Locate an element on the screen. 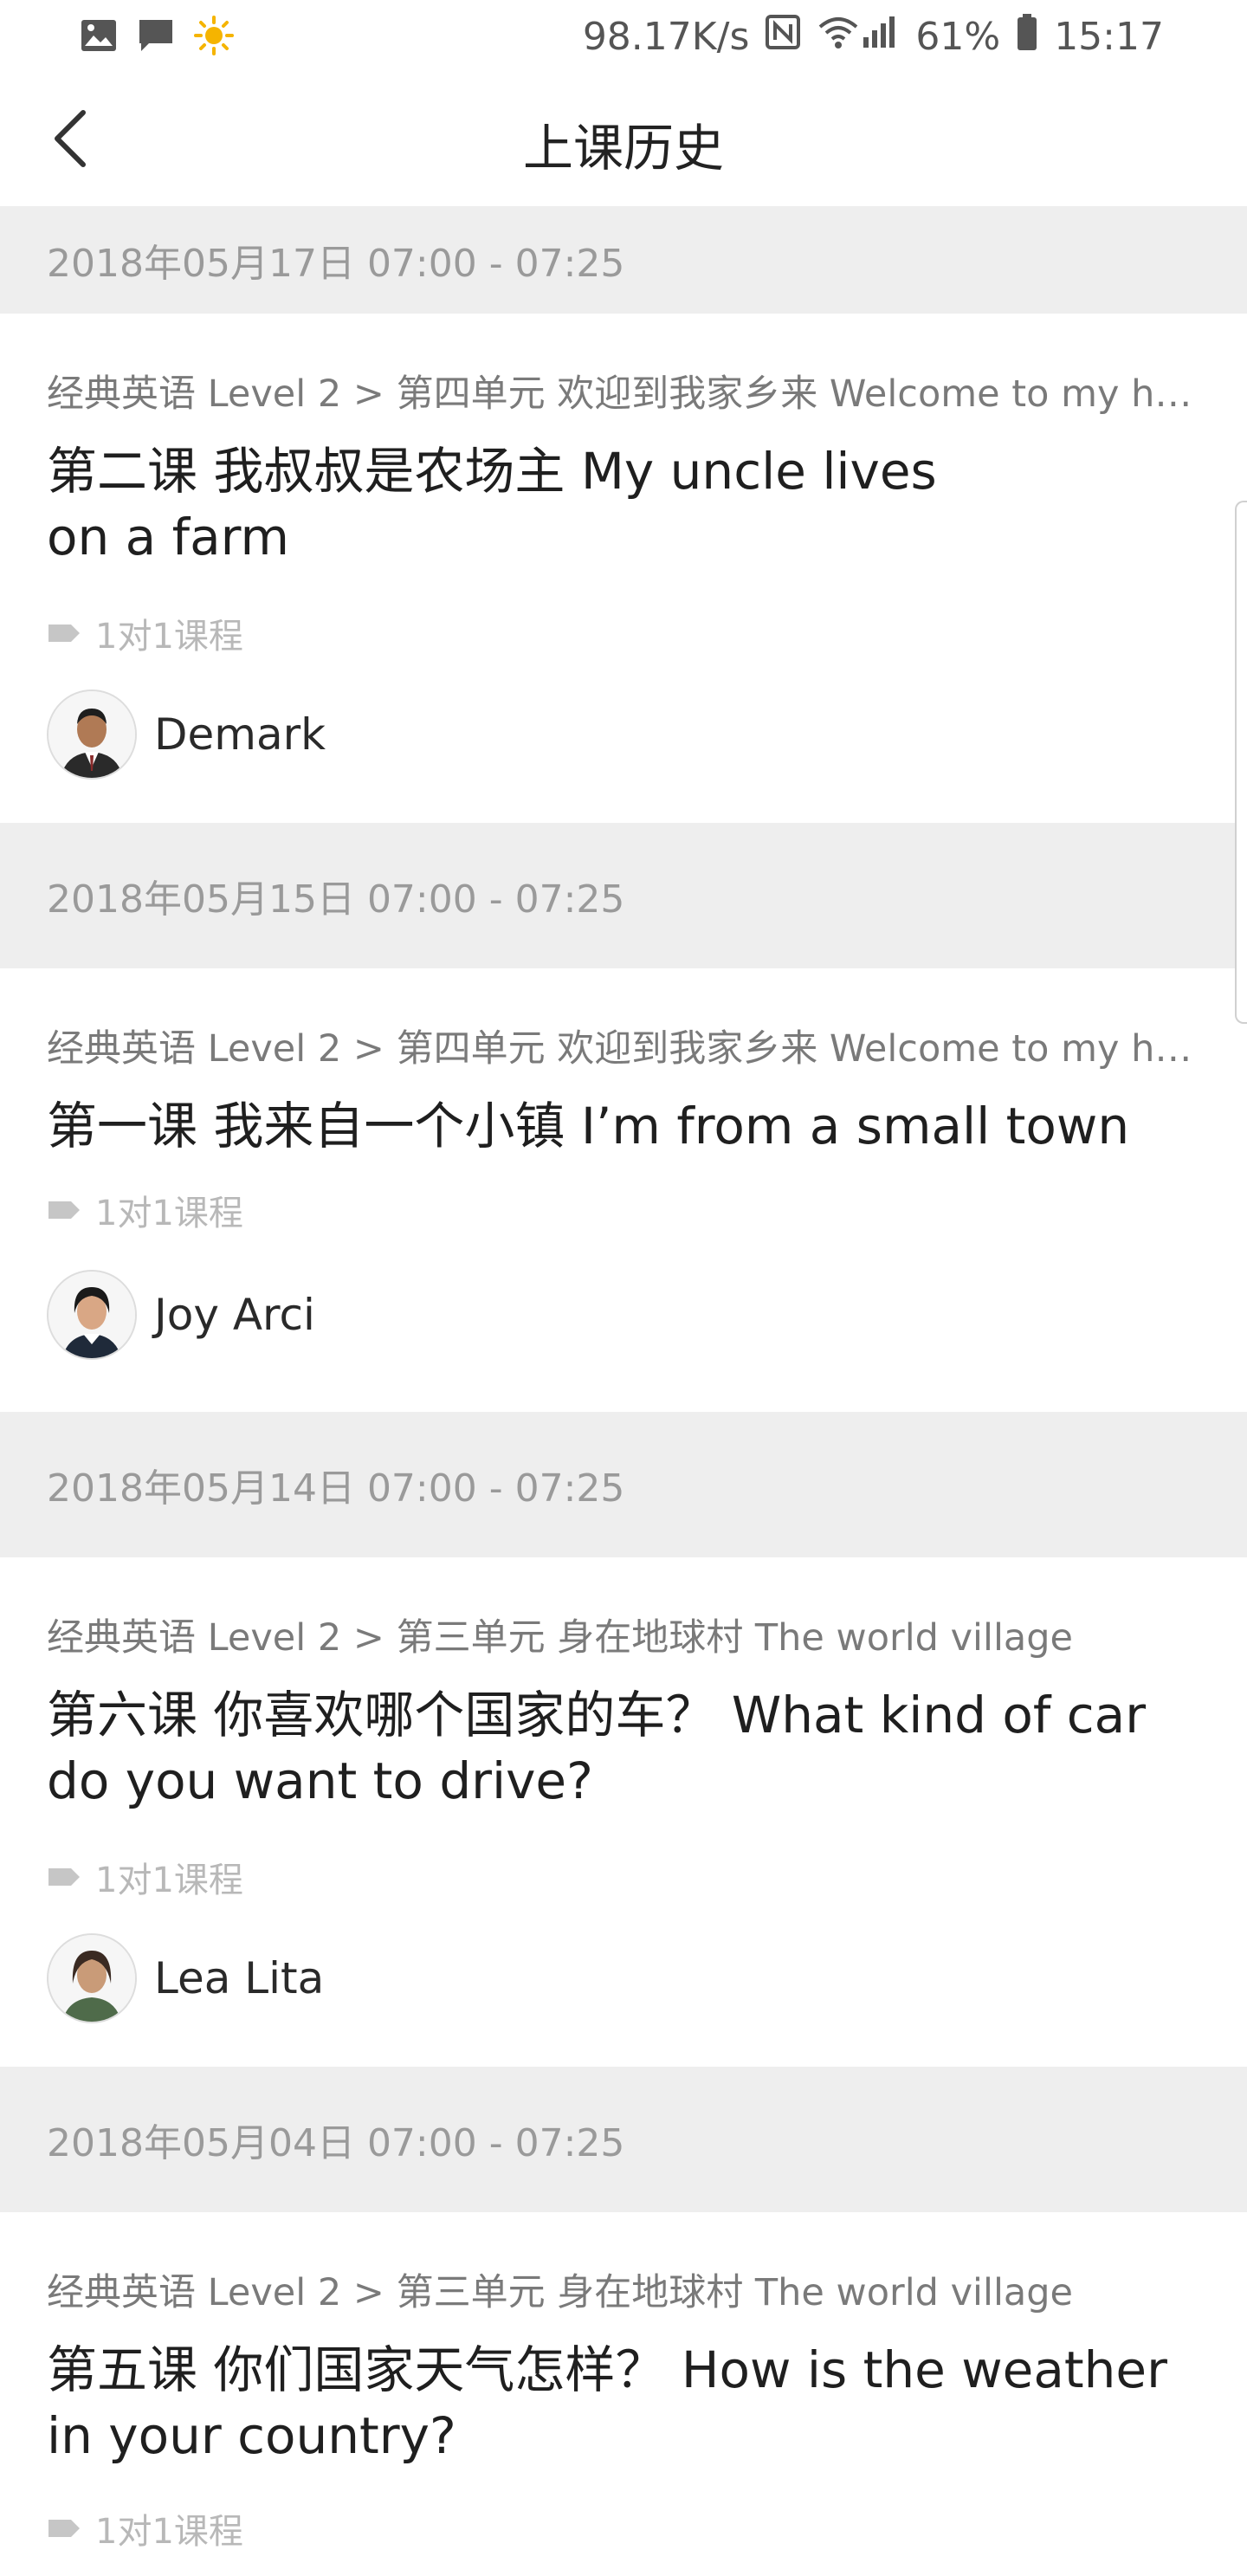 Image resolution: width=1247 pixels, height=2576 pixels. page-title: 上课历史 is located at coordinates (623, 148).